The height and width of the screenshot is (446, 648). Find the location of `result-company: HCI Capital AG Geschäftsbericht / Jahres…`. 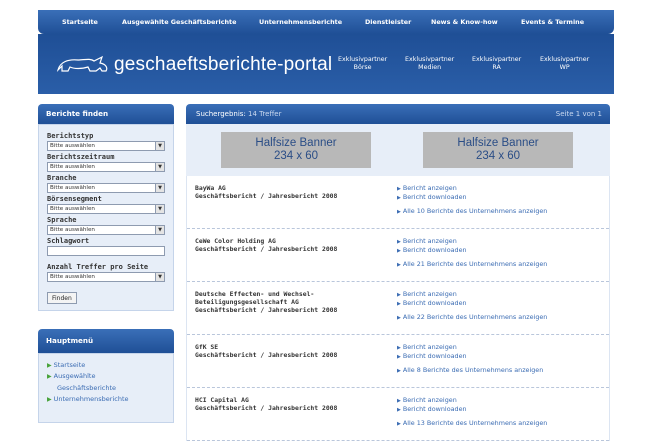

result-company: HCI Capital AG Geschäftsbericht / Jahres… is located at coordinates (295, 404).